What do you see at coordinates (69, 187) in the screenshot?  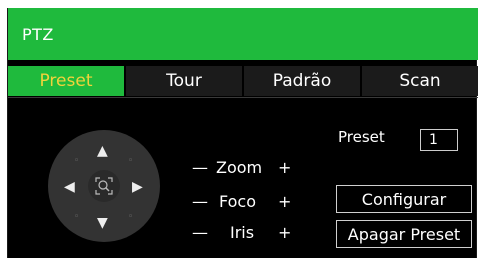 I see `pan-left-icon: ◀` at bounding box center [69, 187].